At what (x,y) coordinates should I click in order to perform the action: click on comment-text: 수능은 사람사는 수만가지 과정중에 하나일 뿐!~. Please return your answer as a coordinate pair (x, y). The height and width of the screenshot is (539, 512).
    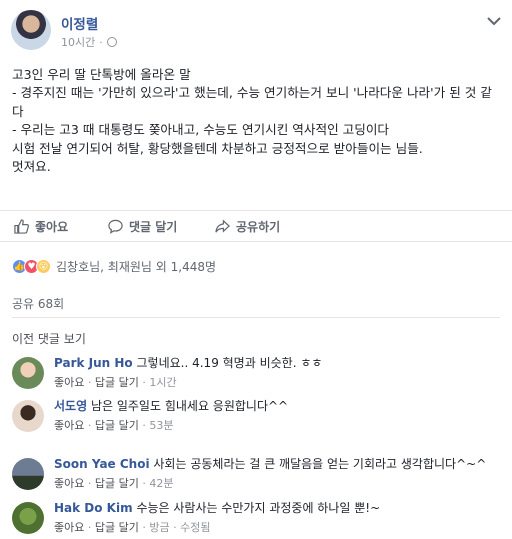
    Looking at the image, I should click on (258, 508).